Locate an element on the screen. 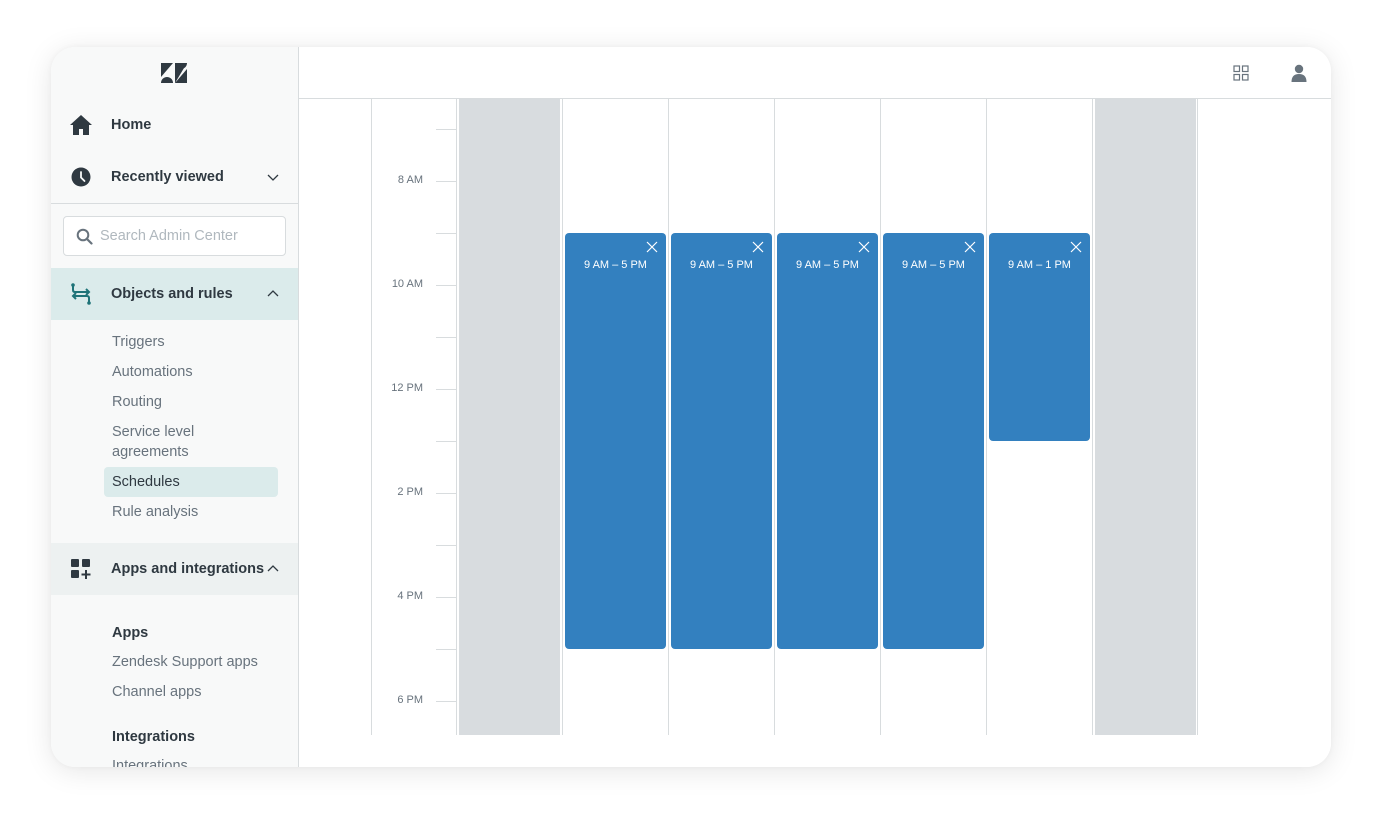 Image resolution: width=1382 pixels, height=822 pixels. hour-label: 4 PM is located at coordinates (410, 596).